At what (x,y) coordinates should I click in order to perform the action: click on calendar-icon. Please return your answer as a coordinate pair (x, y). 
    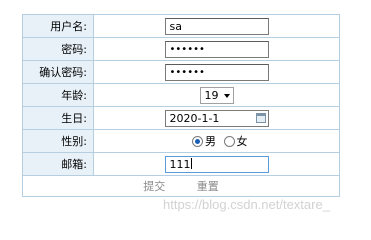
    Looking at the image, I should click on (260, 117).